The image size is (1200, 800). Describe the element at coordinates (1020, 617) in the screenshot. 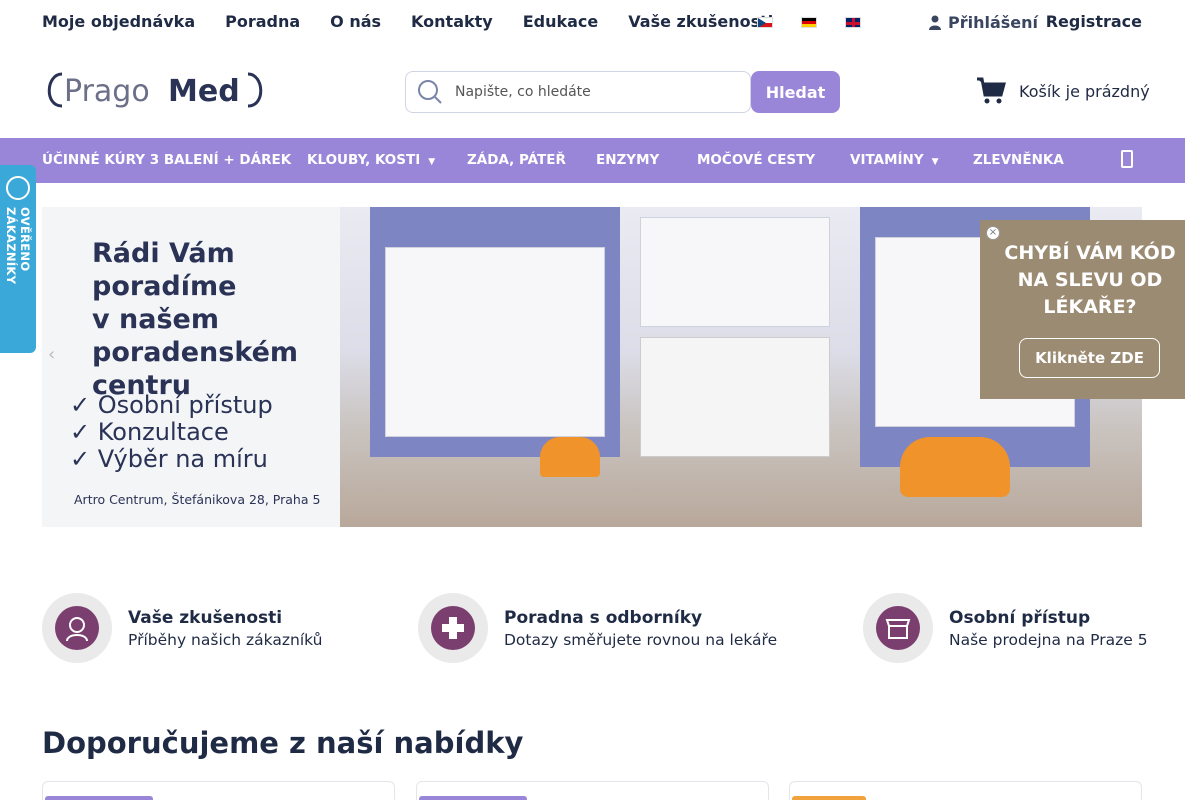

I see `feature-title: Osobní přístup` at that location.